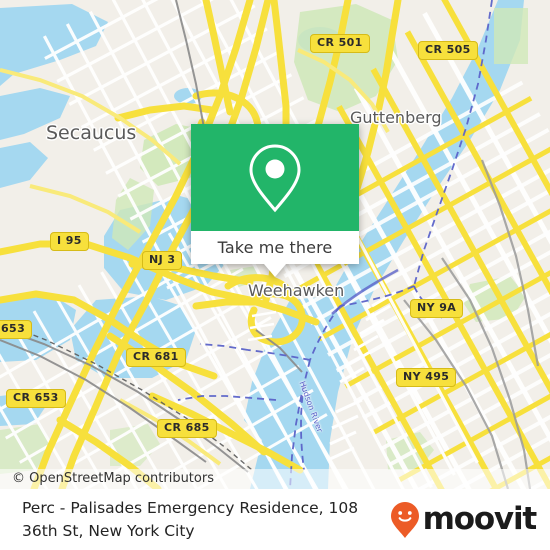  I want to click on popup-pin-area, so click(275, 177).